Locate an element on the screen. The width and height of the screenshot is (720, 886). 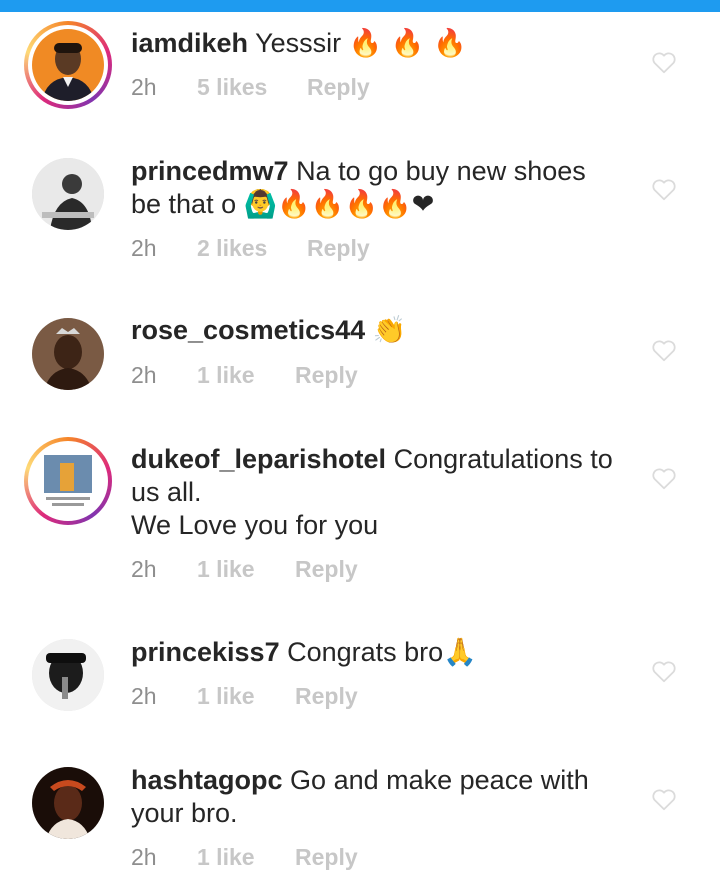
comment-body-line2: We Love you for you is located at coordinates (255, 525).